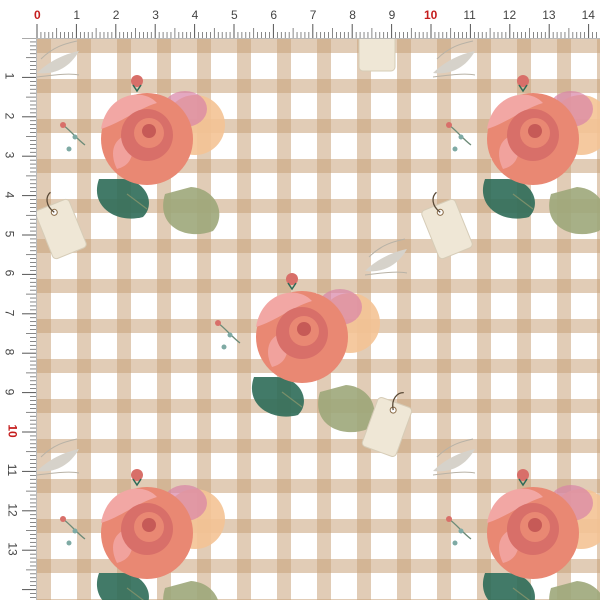 The image size is (600, 600). Describe the element at coordinates (12, 431) in the screenshot. I see `left-ruler-label: 10` at that location.